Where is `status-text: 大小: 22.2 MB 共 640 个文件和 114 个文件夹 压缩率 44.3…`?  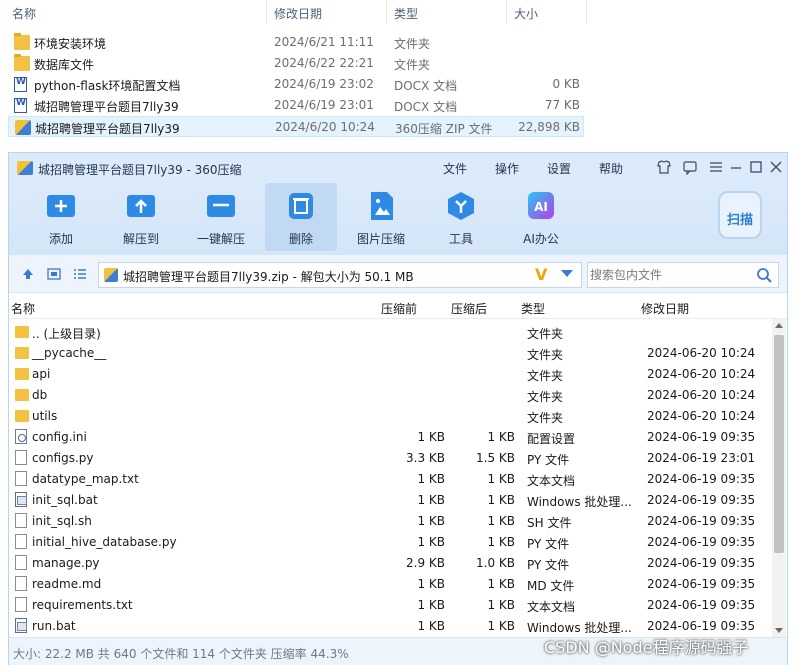
status-text: 大小: 22.2 MB 共 640 个文件和 114 个文件夹 压缩率 44.3… is located at coordinates (181, 654).